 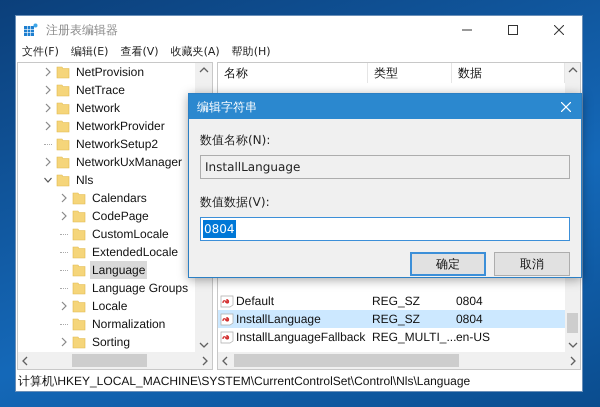 I want to click on tree-item: NetworkUxManager, so click(x=129, y=162).